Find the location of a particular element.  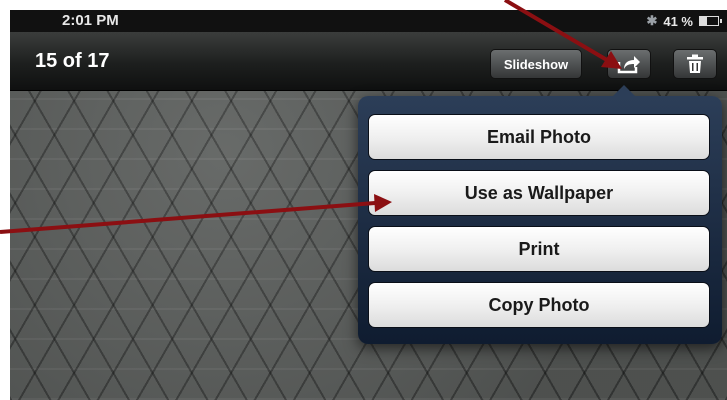

delete-button is located at coordinates (695, 64).